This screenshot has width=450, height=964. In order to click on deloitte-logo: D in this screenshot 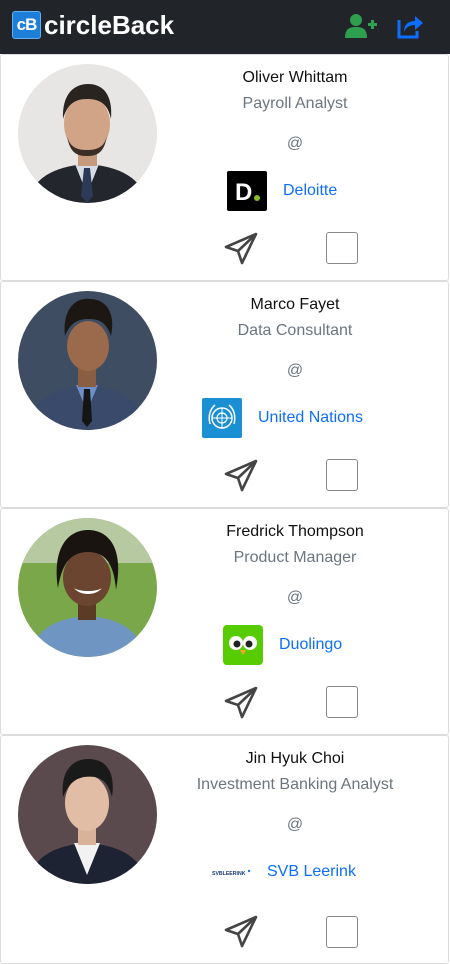, I will do `click(247, 191)`.